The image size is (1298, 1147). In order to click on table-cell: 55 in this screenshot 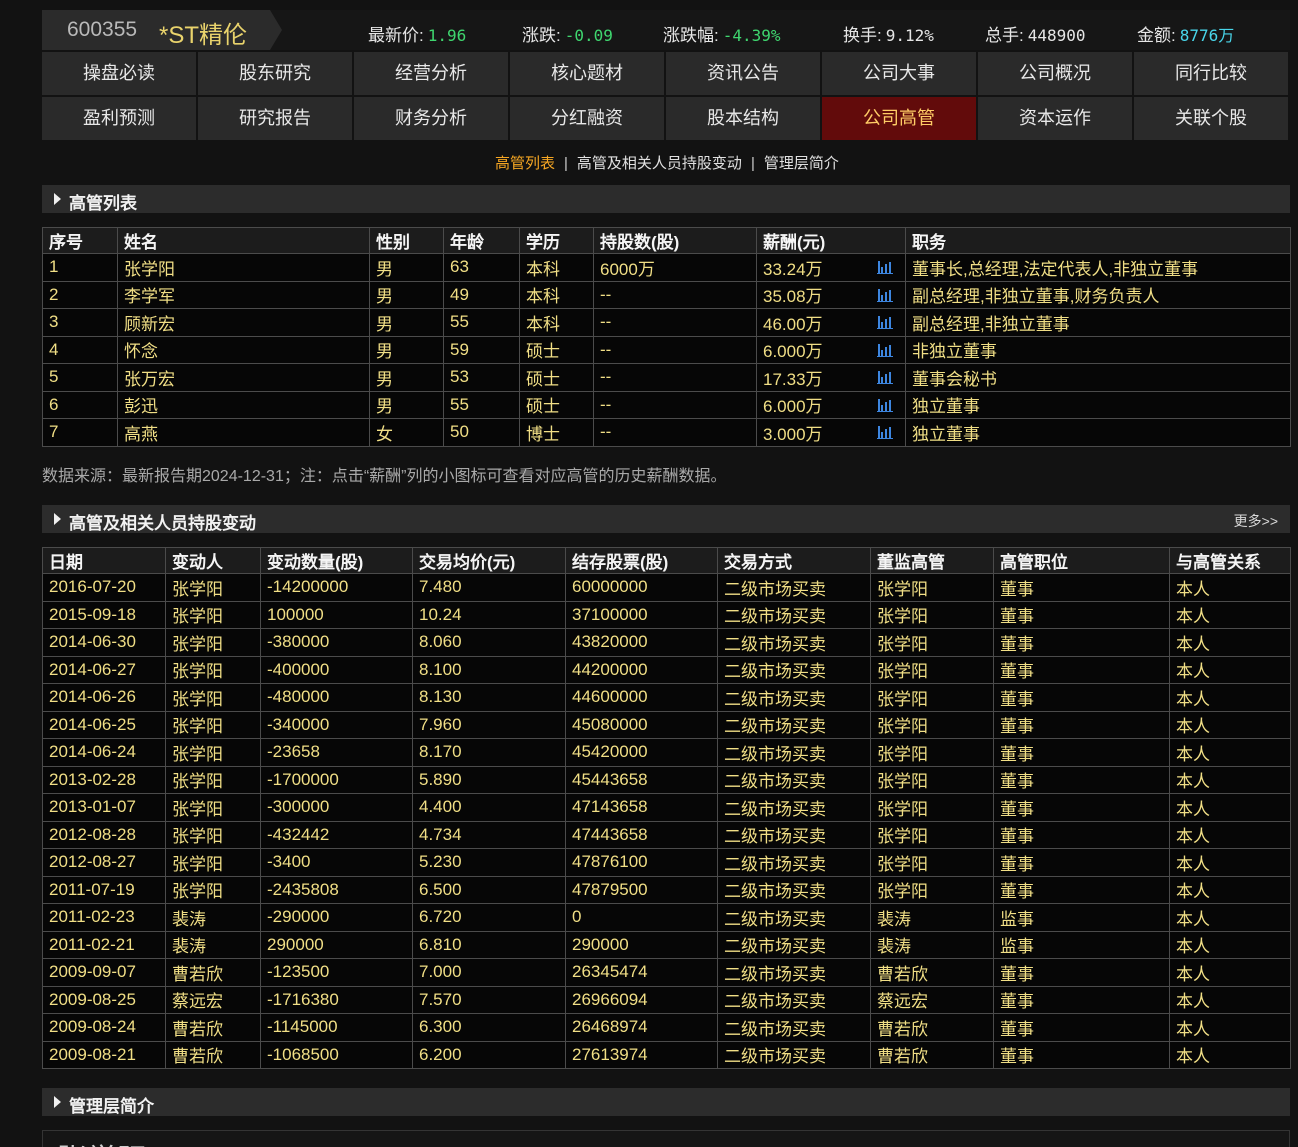, I will do `click(481, 404)`.